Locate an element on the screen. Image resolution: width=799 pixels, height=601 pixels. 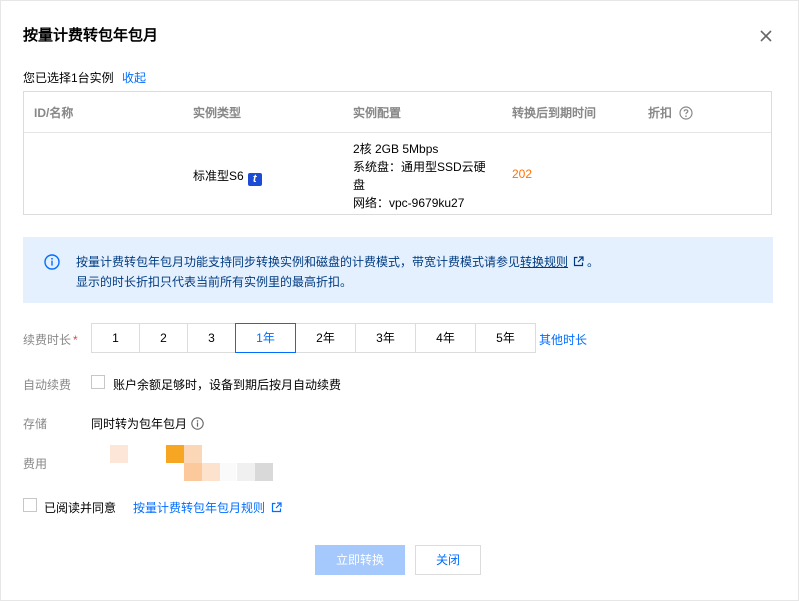
required-mark: * is located at coordinates (75, 340).